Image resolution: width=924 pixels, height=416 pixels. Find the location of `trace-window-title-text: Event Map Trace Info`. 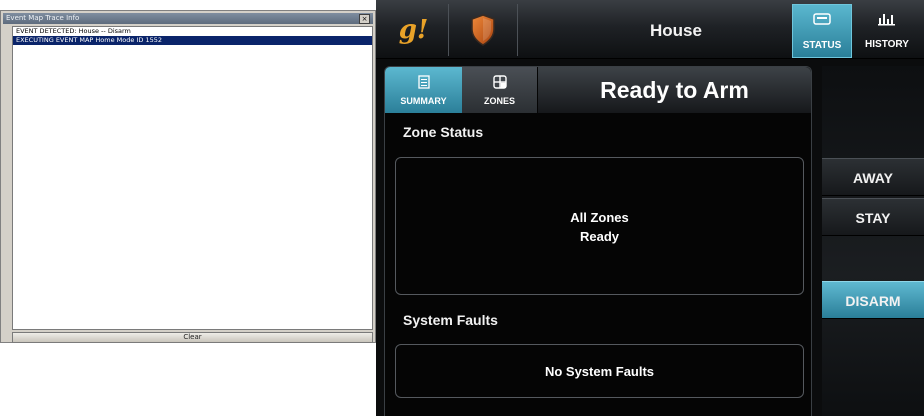

trace-window-title-text: Event Map Trace Info is located at coordinates (43, 18).